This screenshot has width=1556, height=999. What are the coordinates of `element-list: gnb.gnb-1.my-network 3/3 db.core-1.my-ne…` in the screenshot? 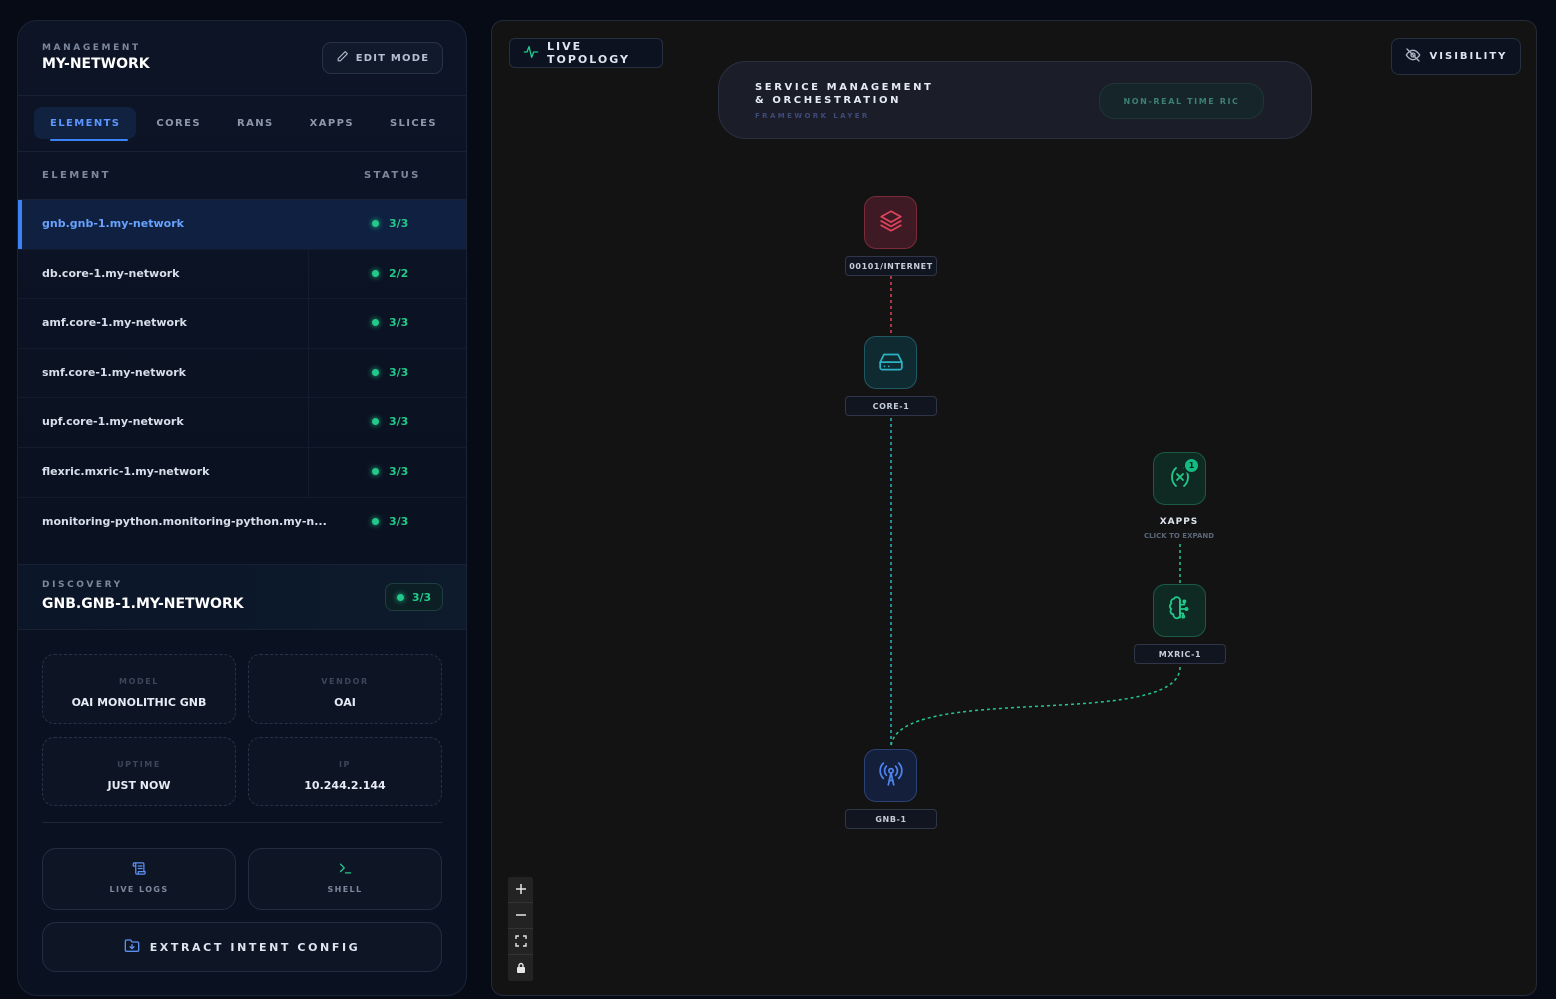 It's located at (242, 373).